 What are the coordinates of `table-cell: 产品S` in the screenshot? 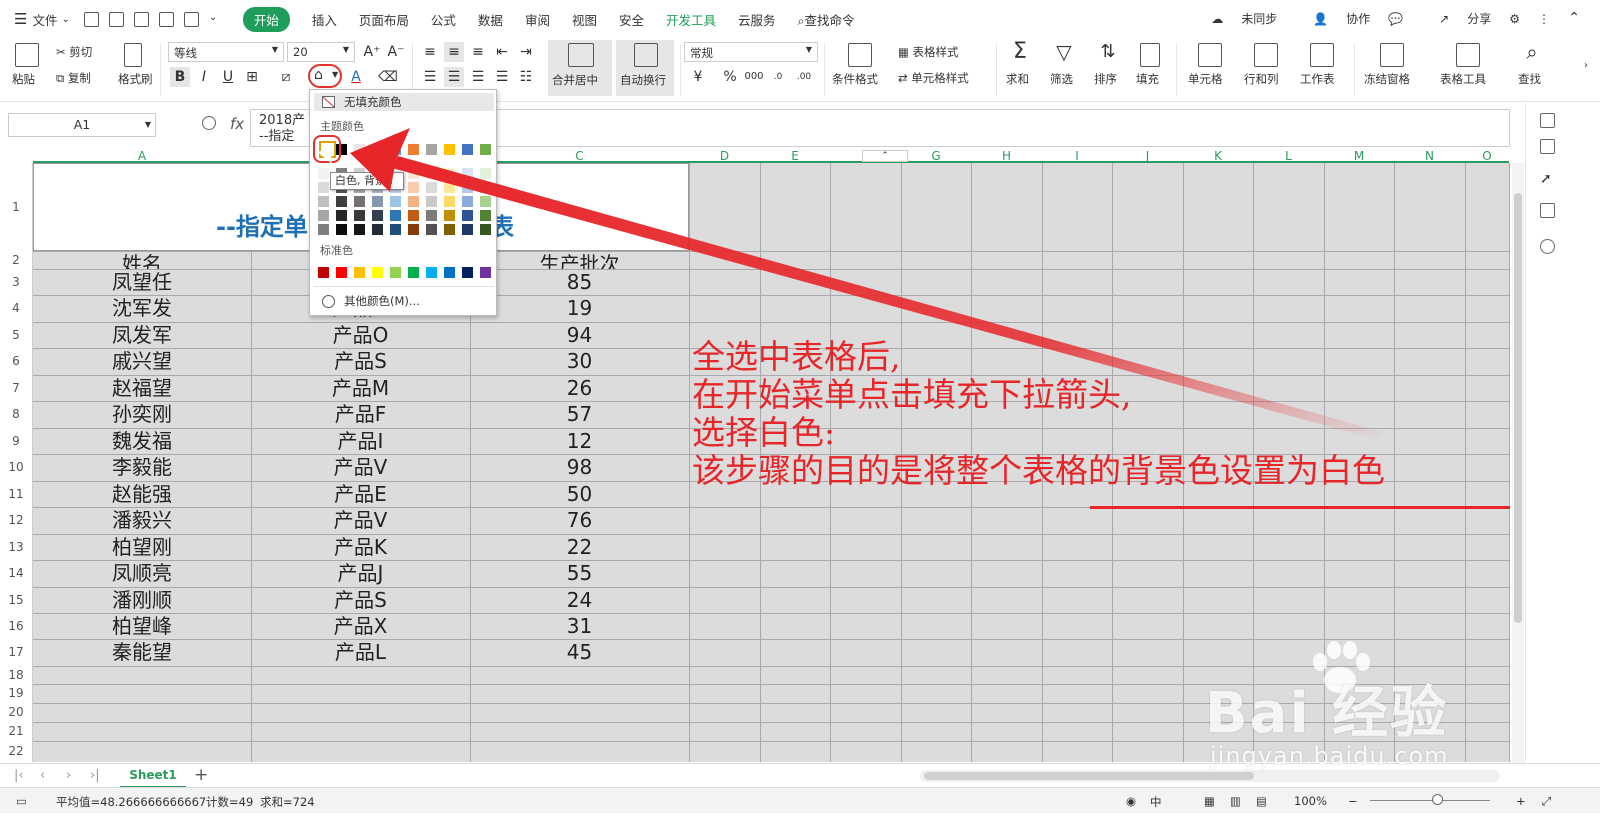 It's located at (360, 600).